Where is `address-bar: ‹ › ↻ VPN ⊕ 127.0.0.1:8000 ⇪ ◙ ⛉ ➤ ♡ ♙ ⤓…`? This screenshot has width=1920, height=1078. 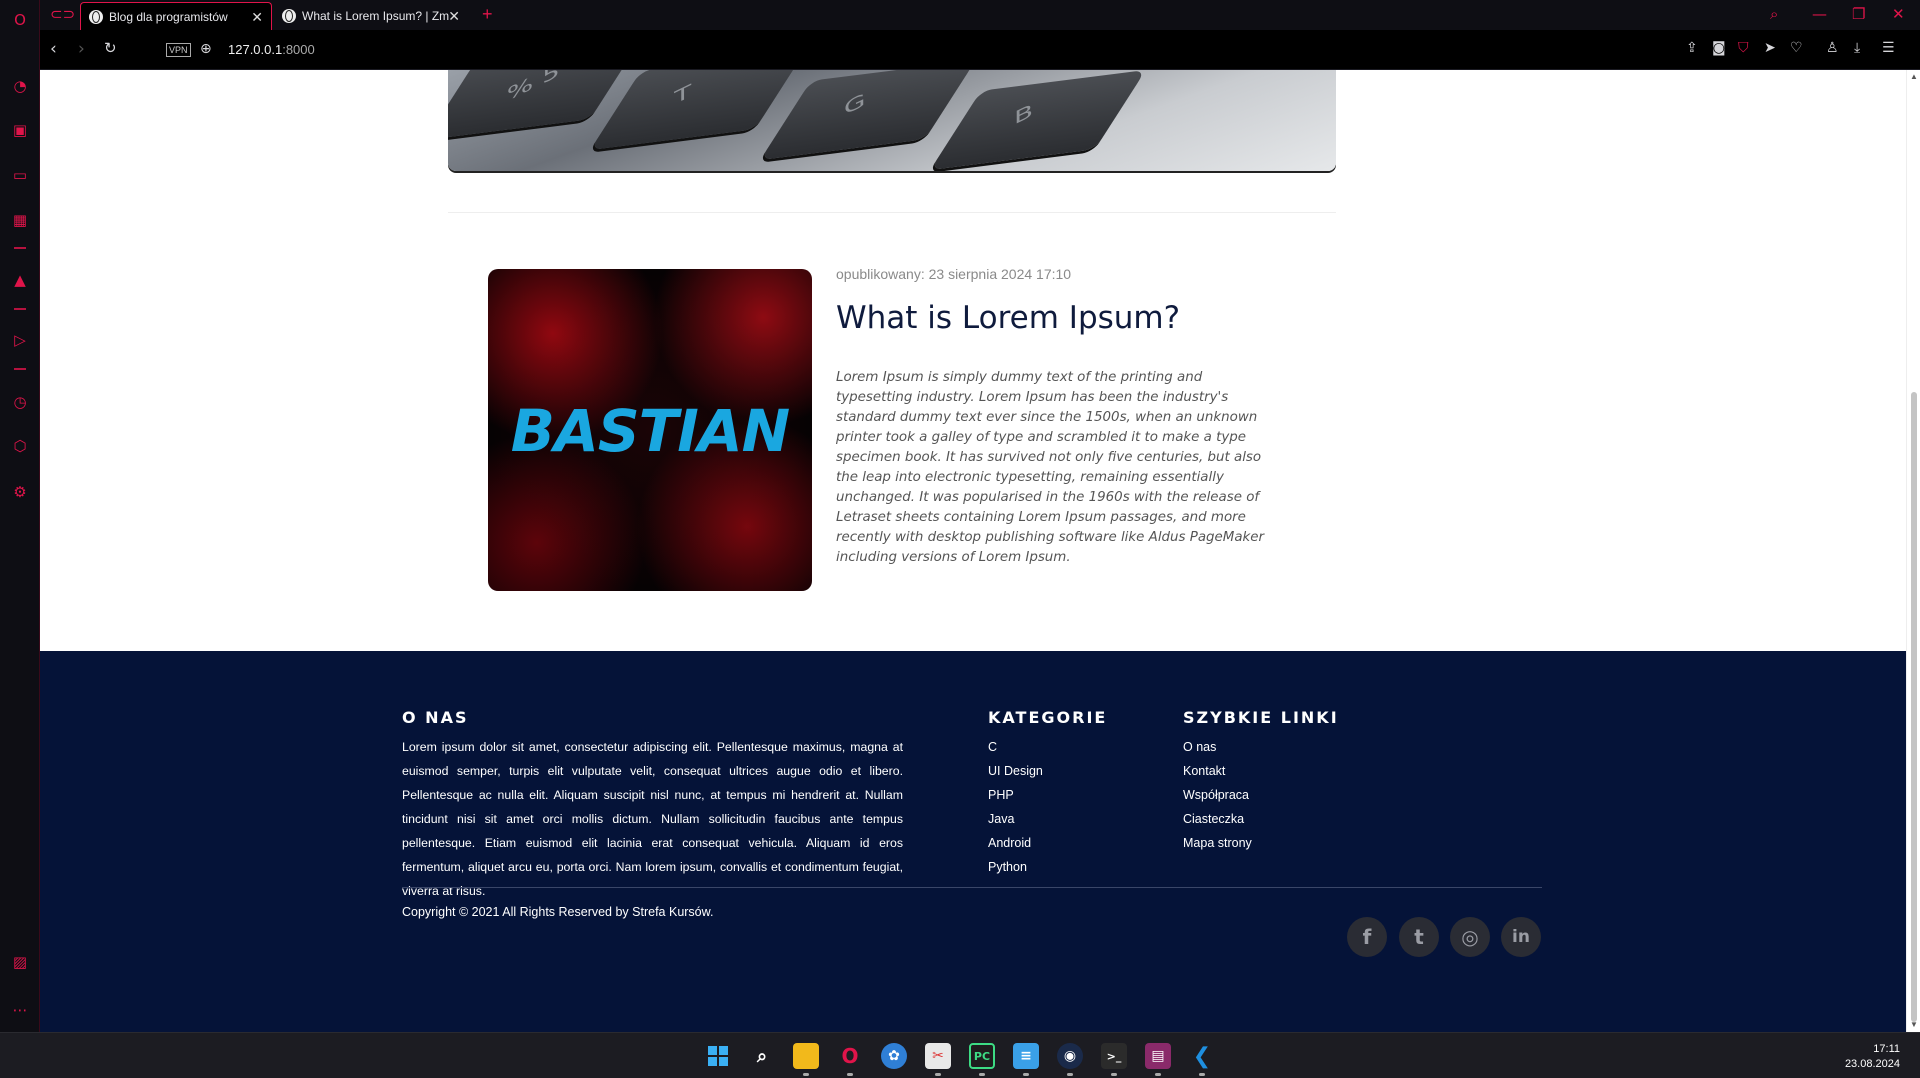
address-bar: ‹ › ↻ VPN ⊕ 127.0.0.1:8000 ⇪ ◙ ⛉ ➤ ♡ ♙ ⤓… is located at coordinates (980, 50).